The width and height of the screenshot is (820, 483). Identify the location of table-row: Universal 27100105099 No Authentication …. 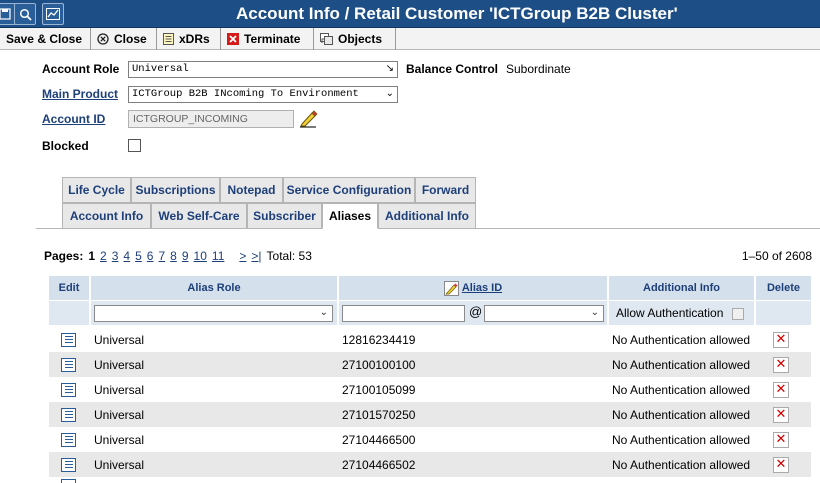
(430, 389).